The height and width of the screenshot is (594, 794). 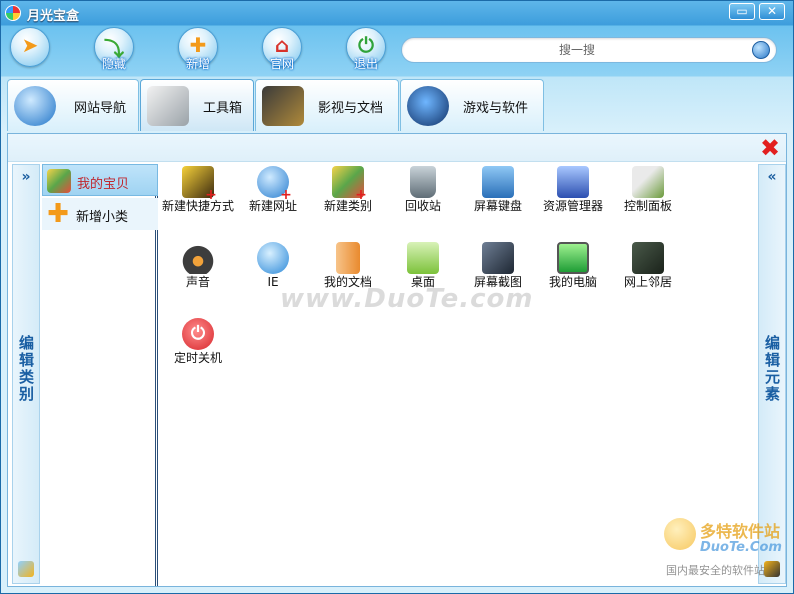 What do you see at coordinates (30, 45) in the screenshot?
I see `pin-glyph: ➤` at bounding box center [30, 45].